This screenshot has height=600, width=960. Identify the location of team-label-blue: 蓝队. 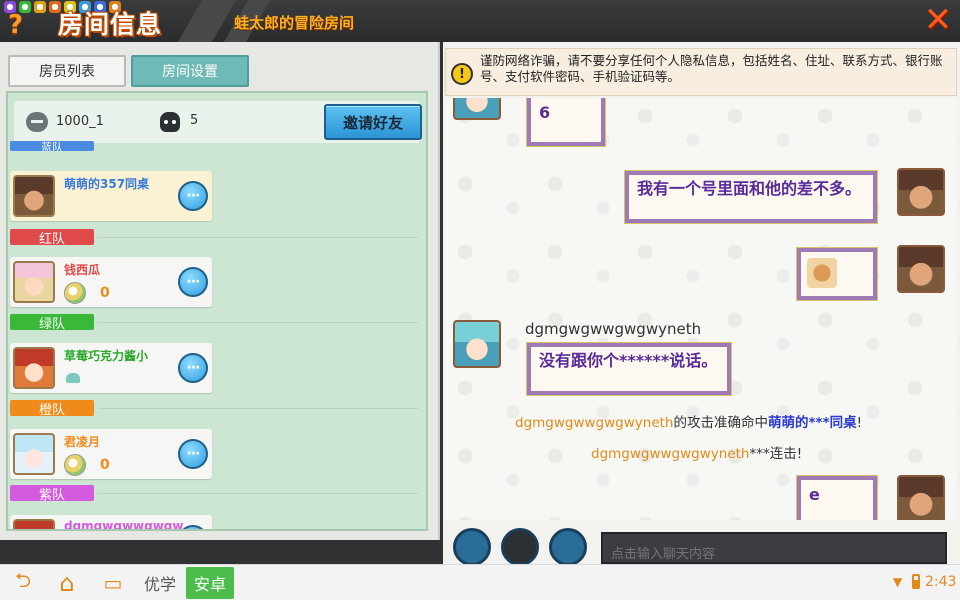
(52, 146).